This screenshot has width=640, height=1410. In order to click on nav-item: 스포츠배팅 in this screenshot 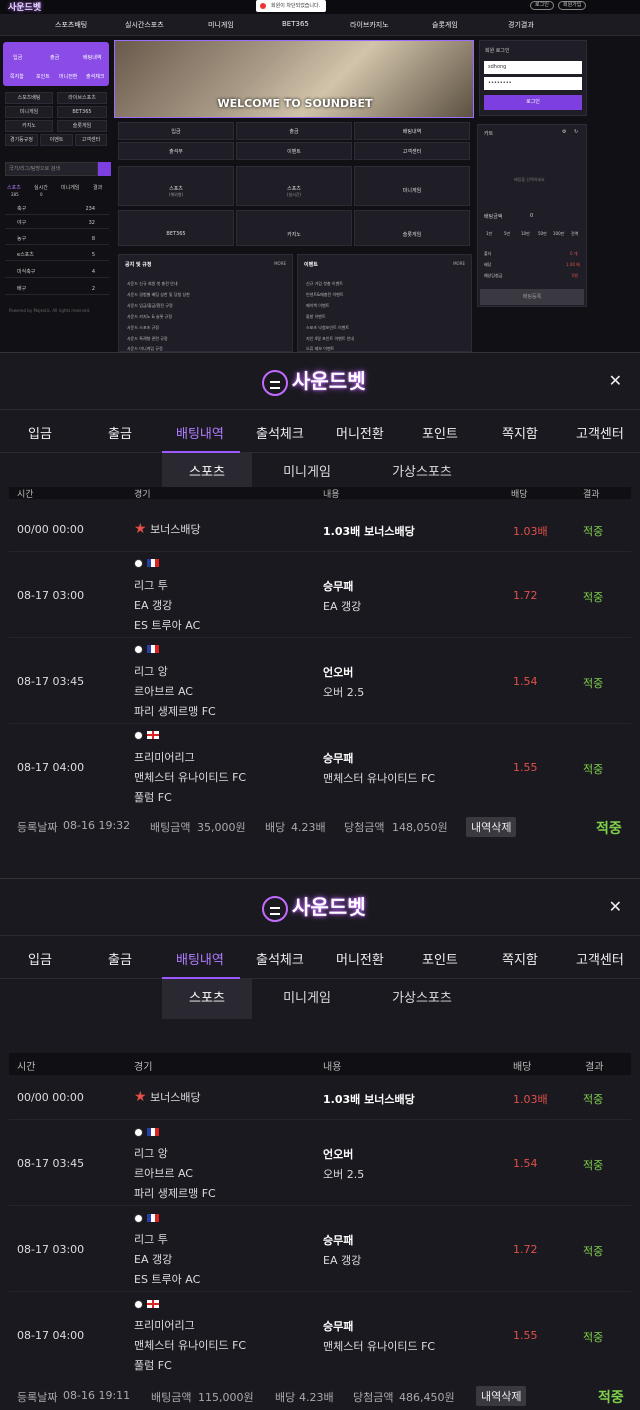, I will do `click(71, 25)`.